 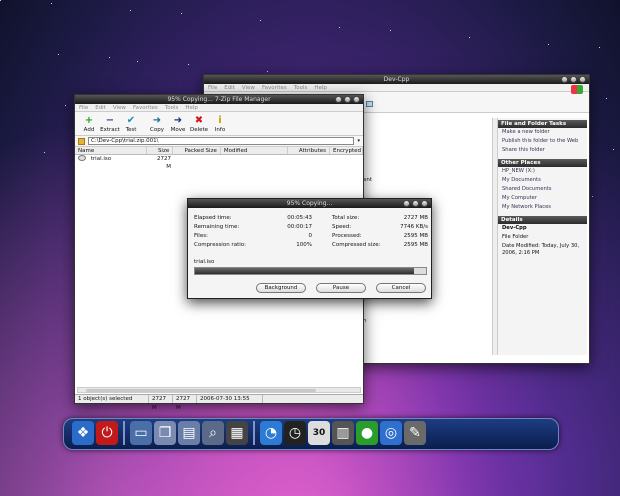 I want to click on place-hp-new: HP_NEW (X:), so click(x=542, y=171).